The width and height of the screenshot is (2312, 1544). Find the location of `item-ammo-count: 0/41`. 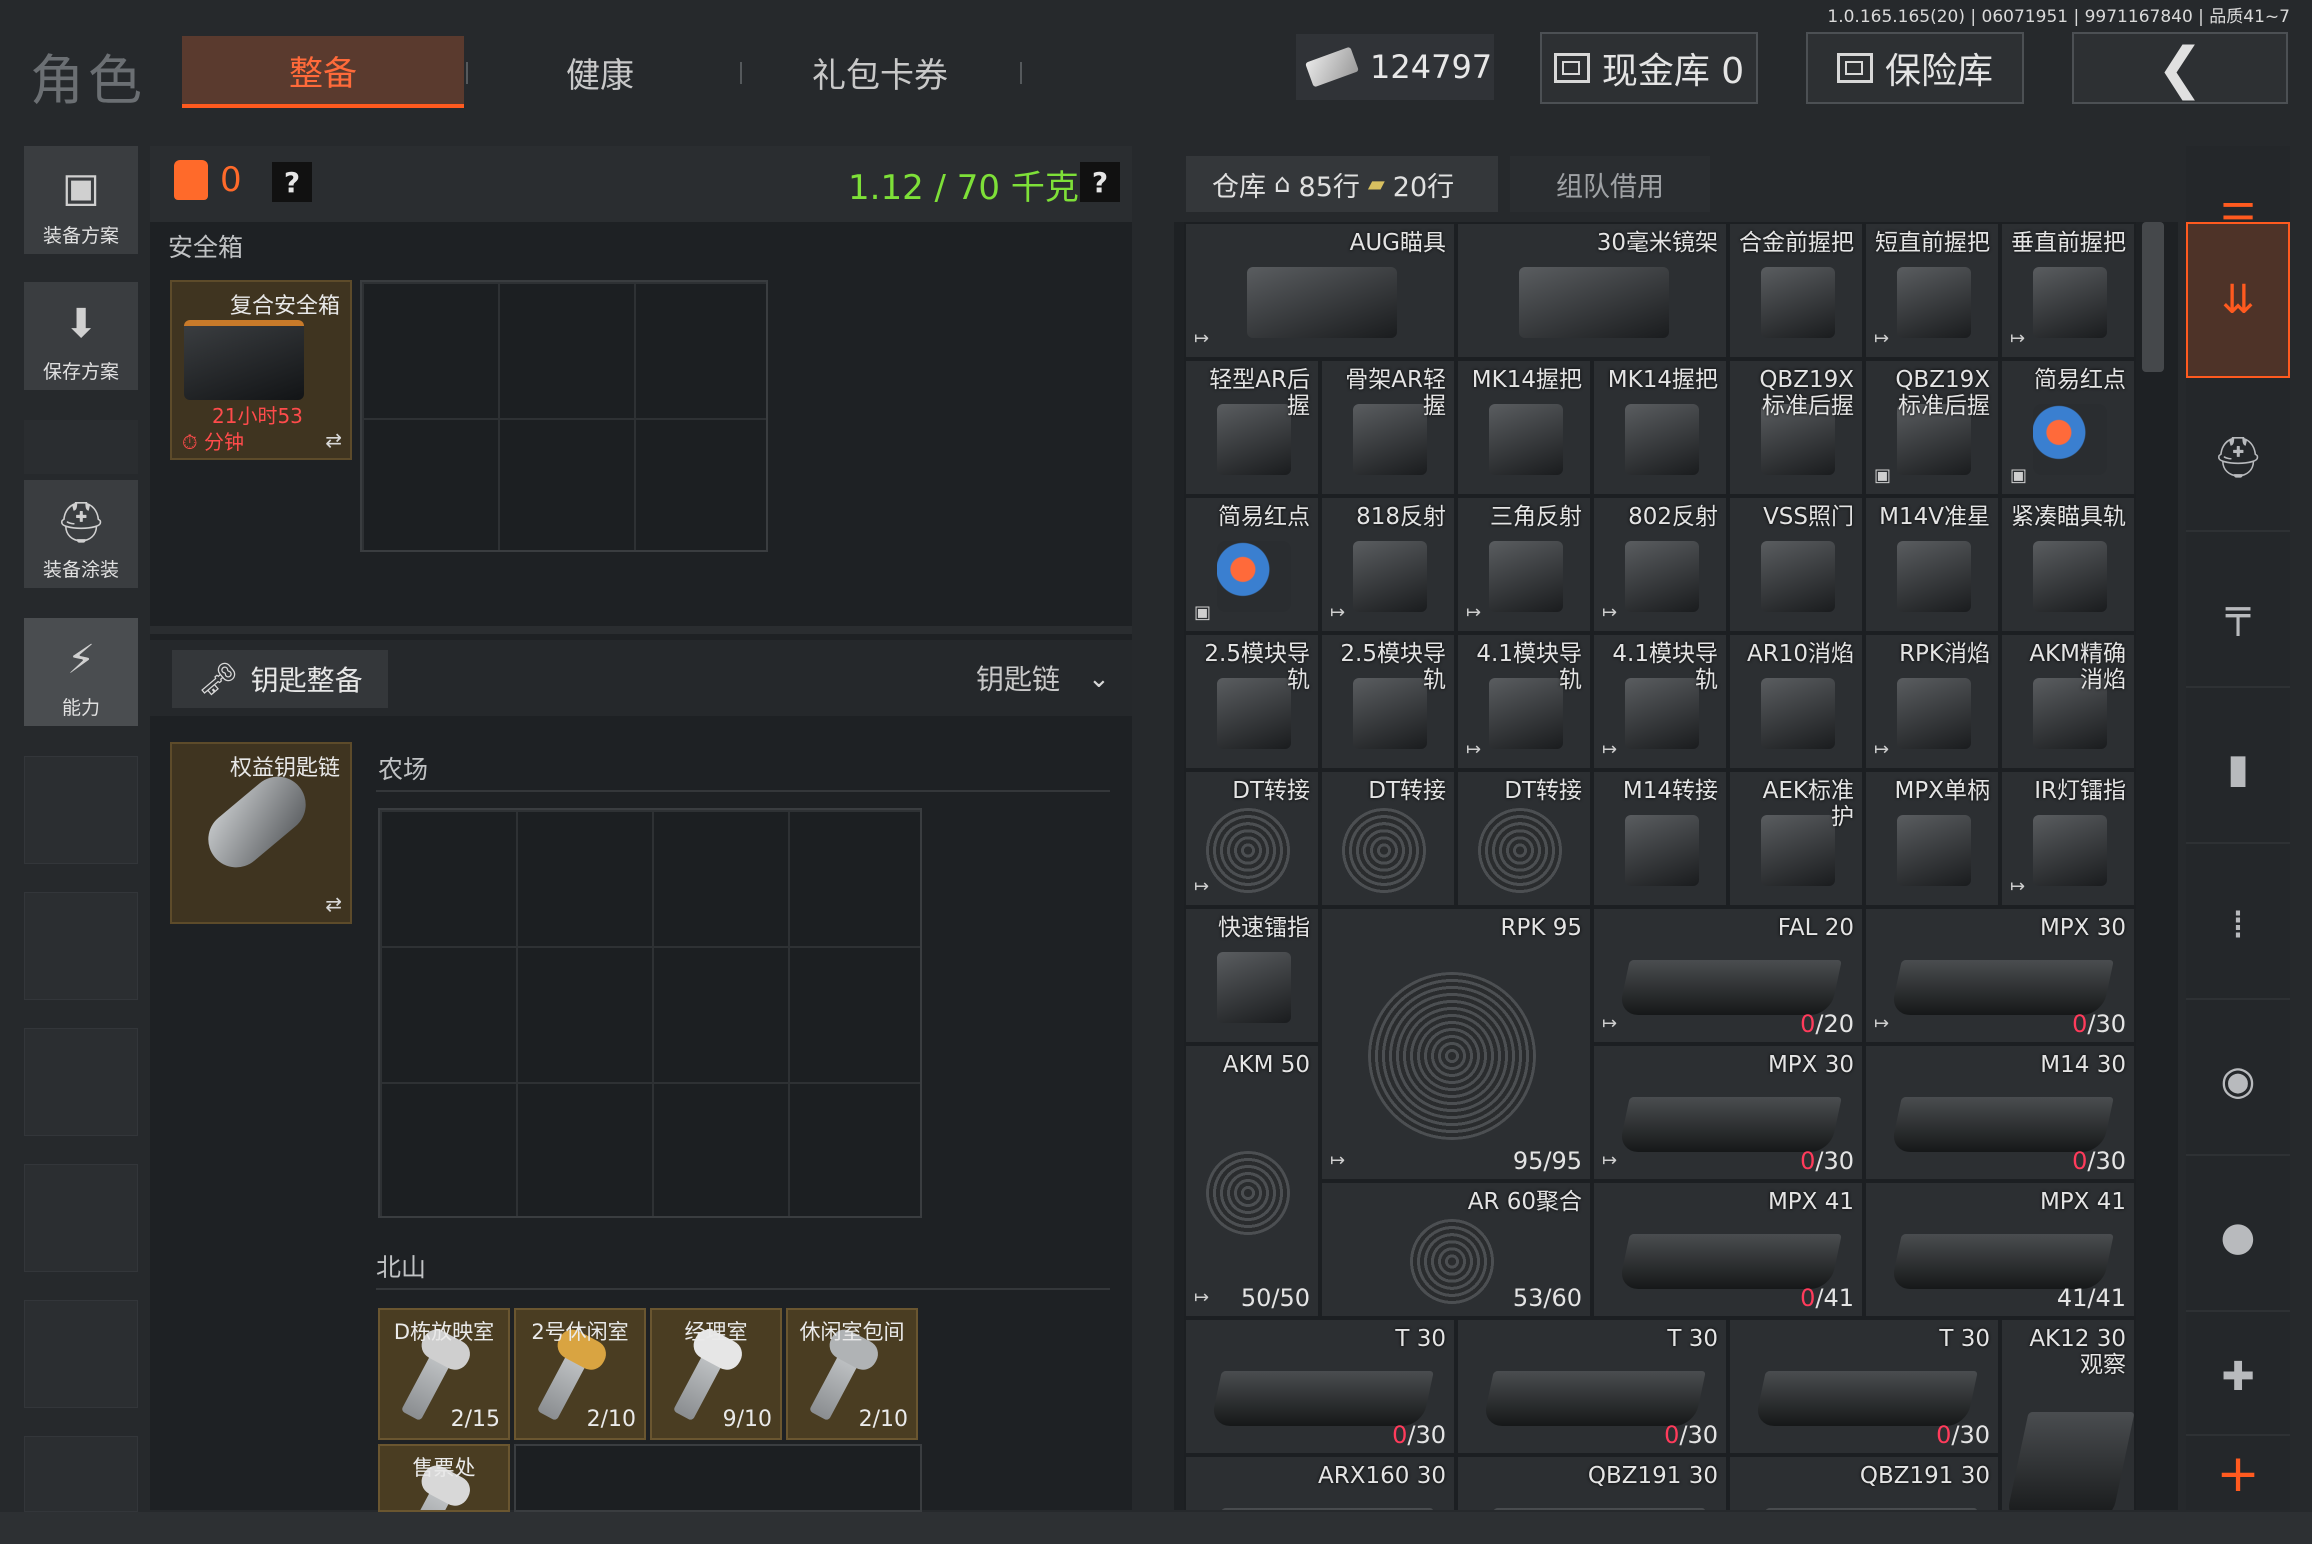

item-ammo-count: 0/41 is located at coordinates (1827, 1298).